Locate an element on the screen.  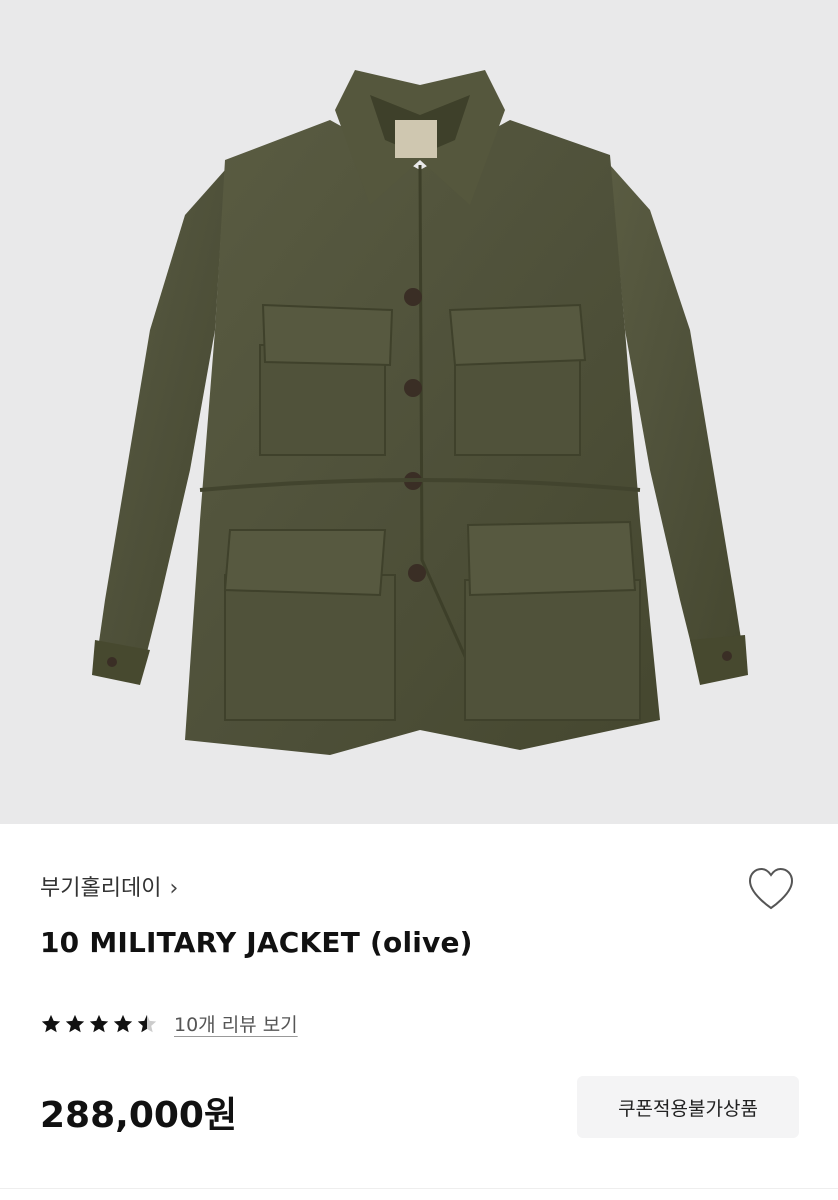
wishlist-heart-icon is located at coordinates (771, 889).